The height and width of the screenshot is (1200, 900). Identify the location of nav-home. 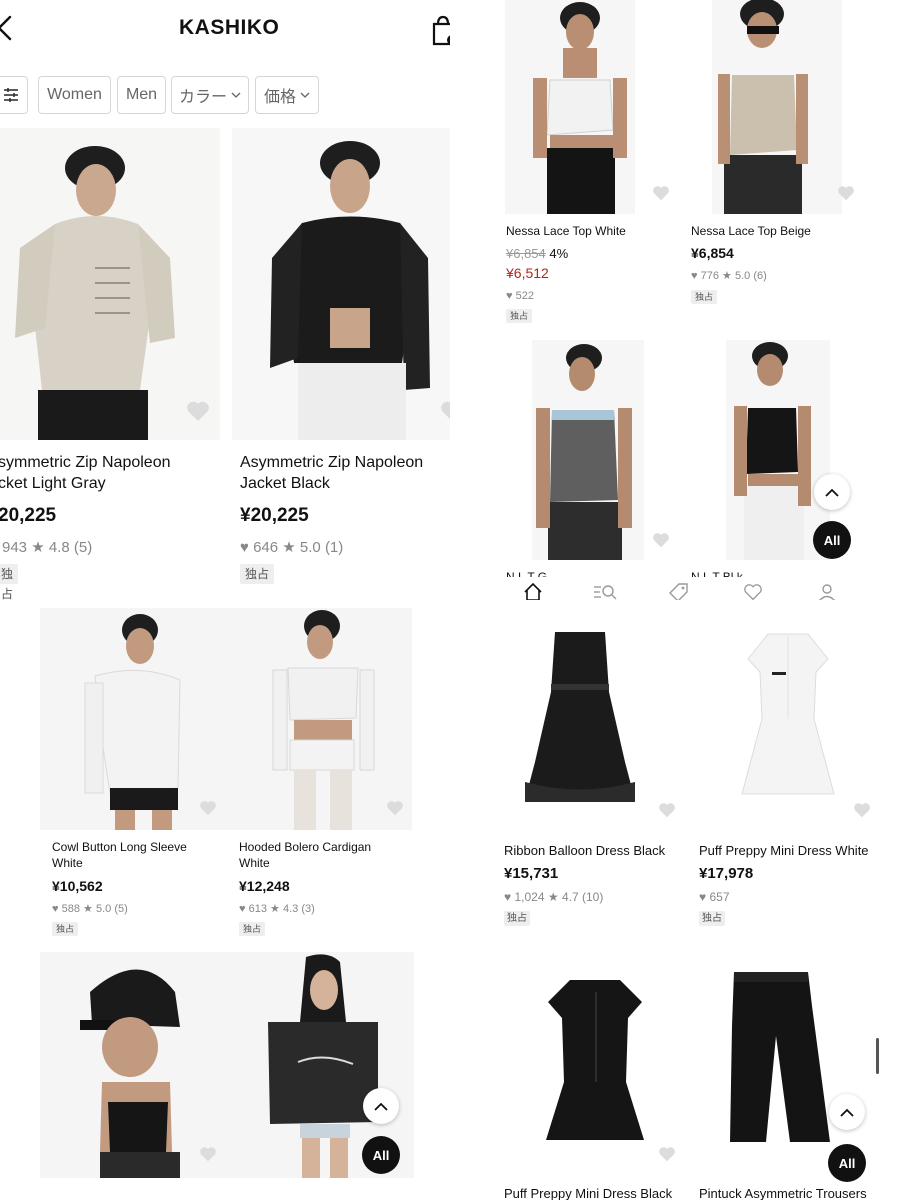
(533, 591).